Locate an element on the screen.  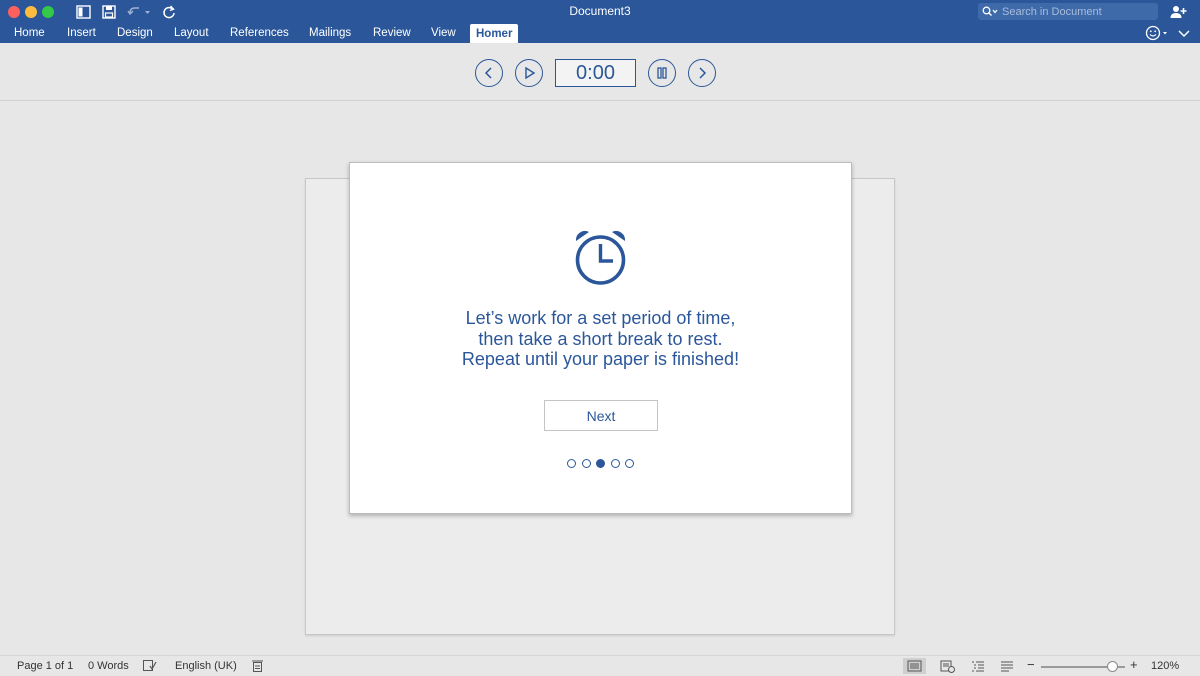
forward-icon is located at coordinates (702, 73).